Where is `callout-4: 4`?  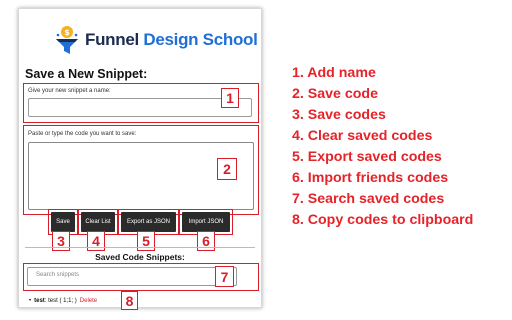 callout-4: 4 is located at coordinates (96, 241).